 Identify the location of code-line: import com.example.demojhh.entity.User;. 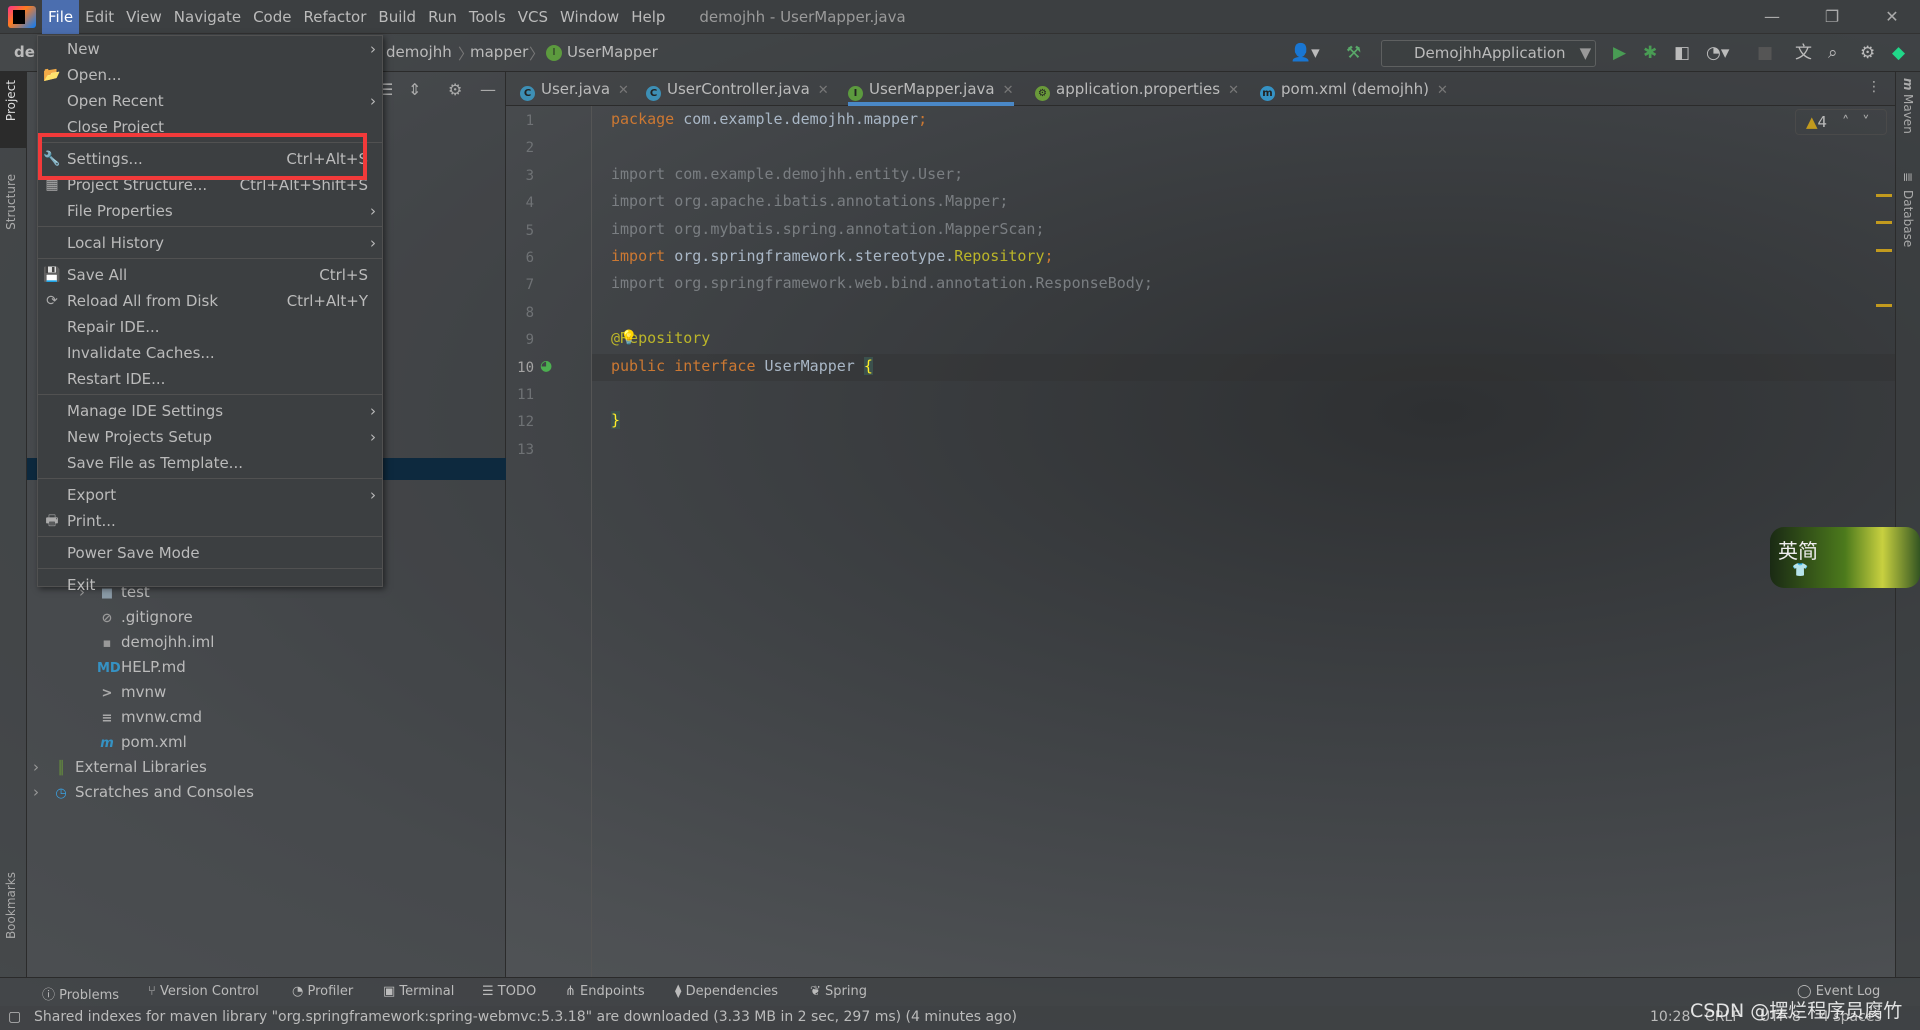
(787, 174).